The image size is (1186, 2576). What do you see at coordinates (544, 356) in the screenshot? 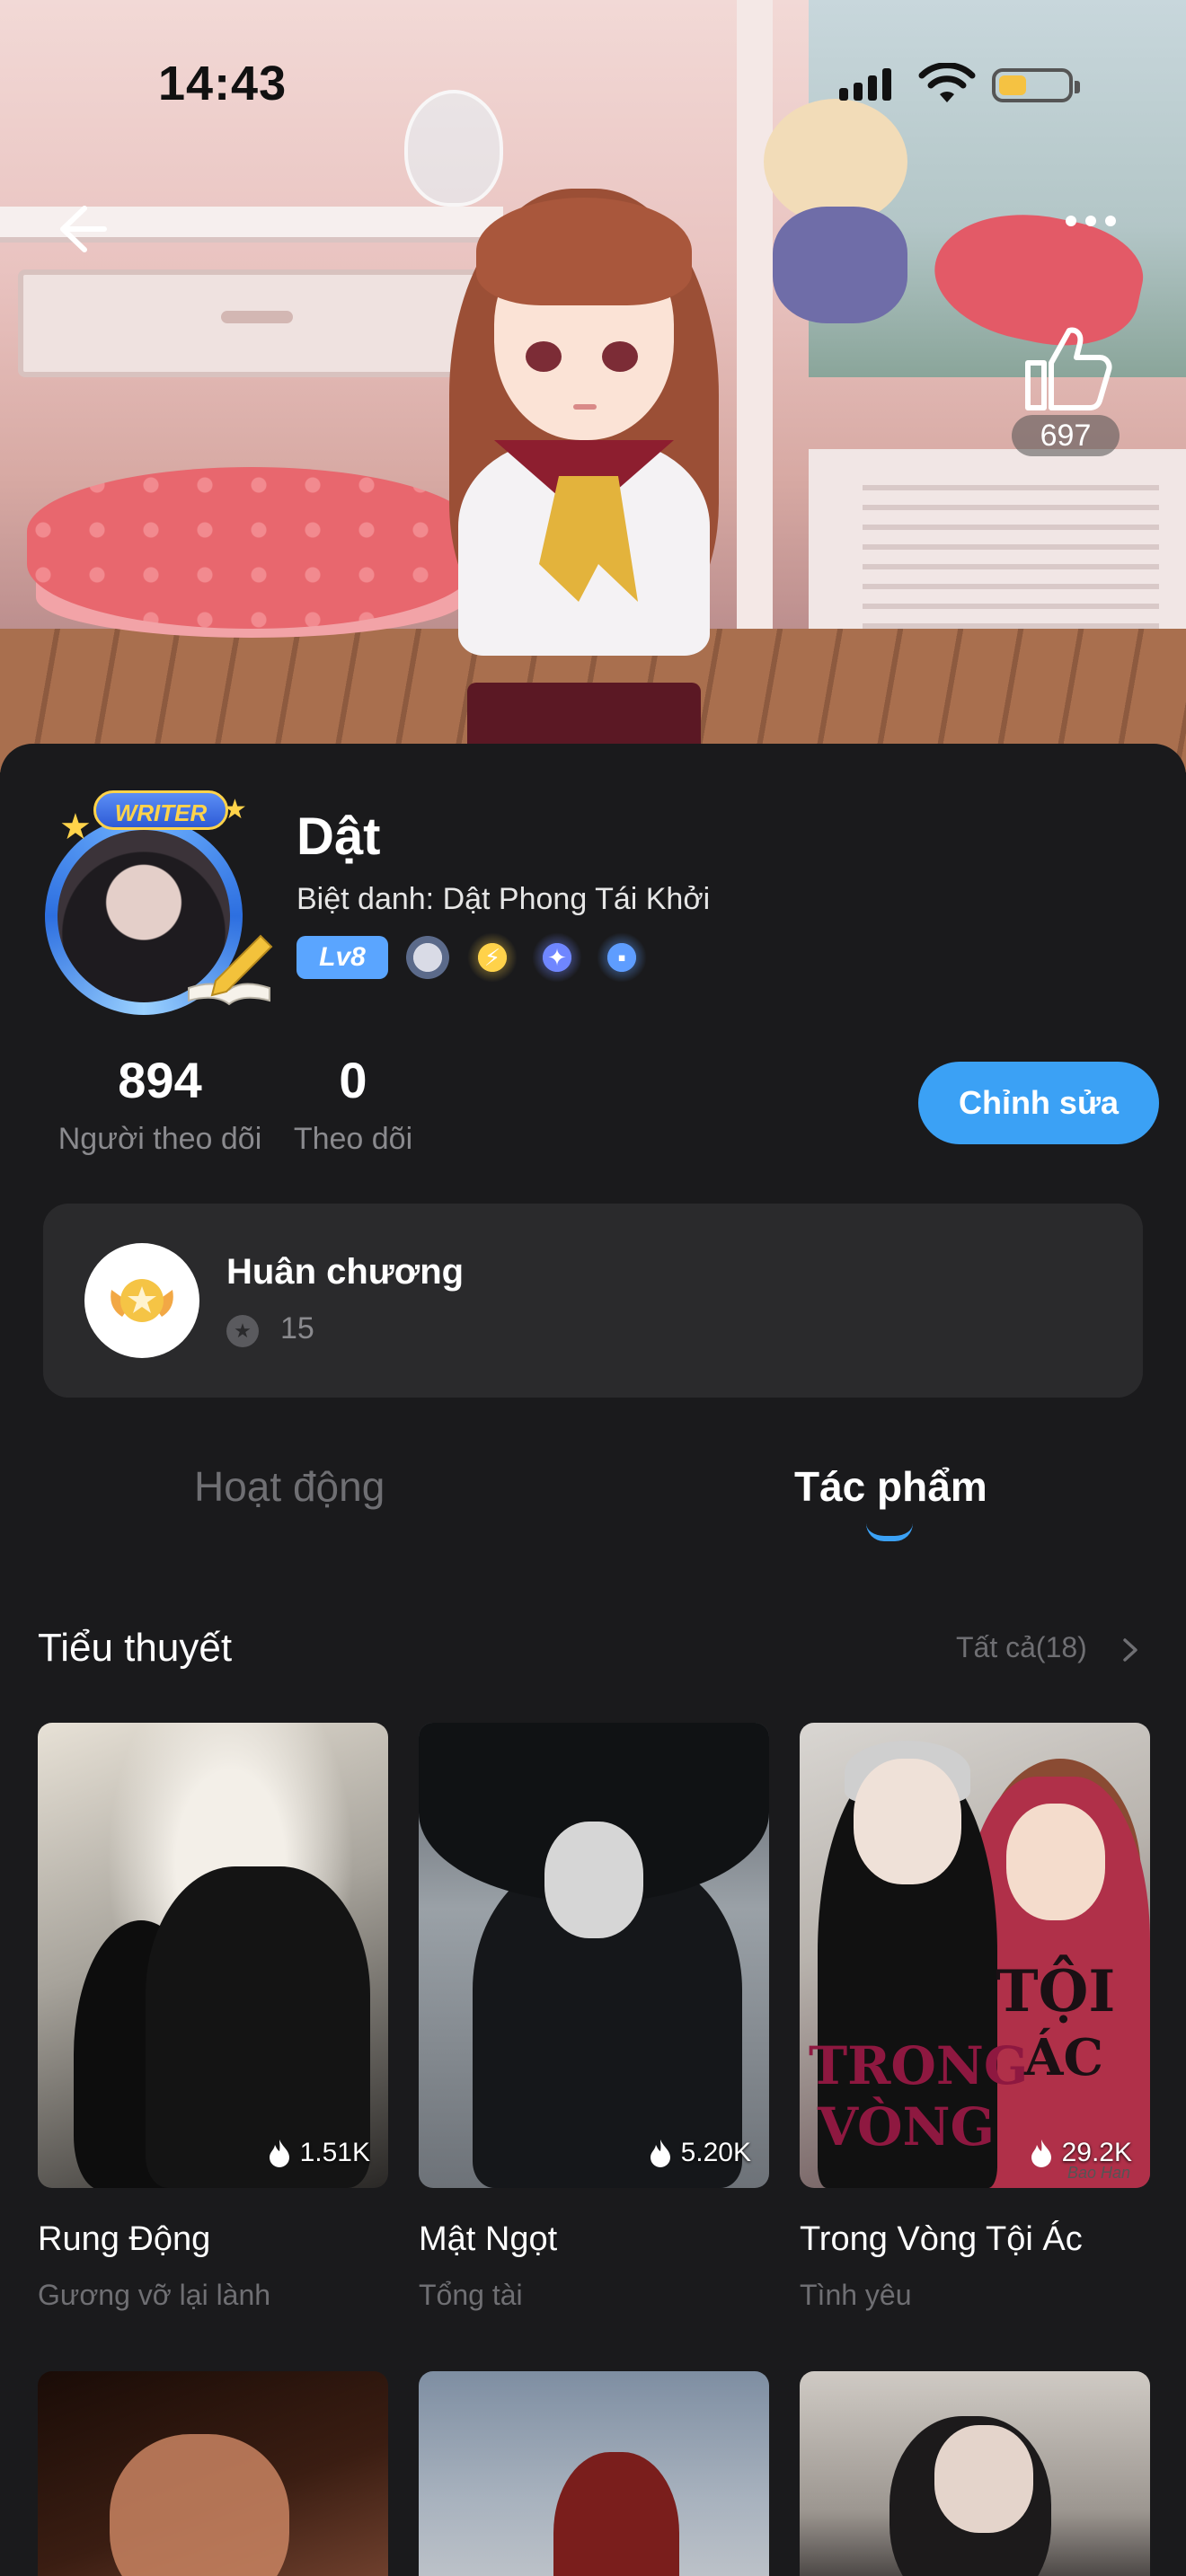
I see `character-eye-left` at bounding box center [544, 356].